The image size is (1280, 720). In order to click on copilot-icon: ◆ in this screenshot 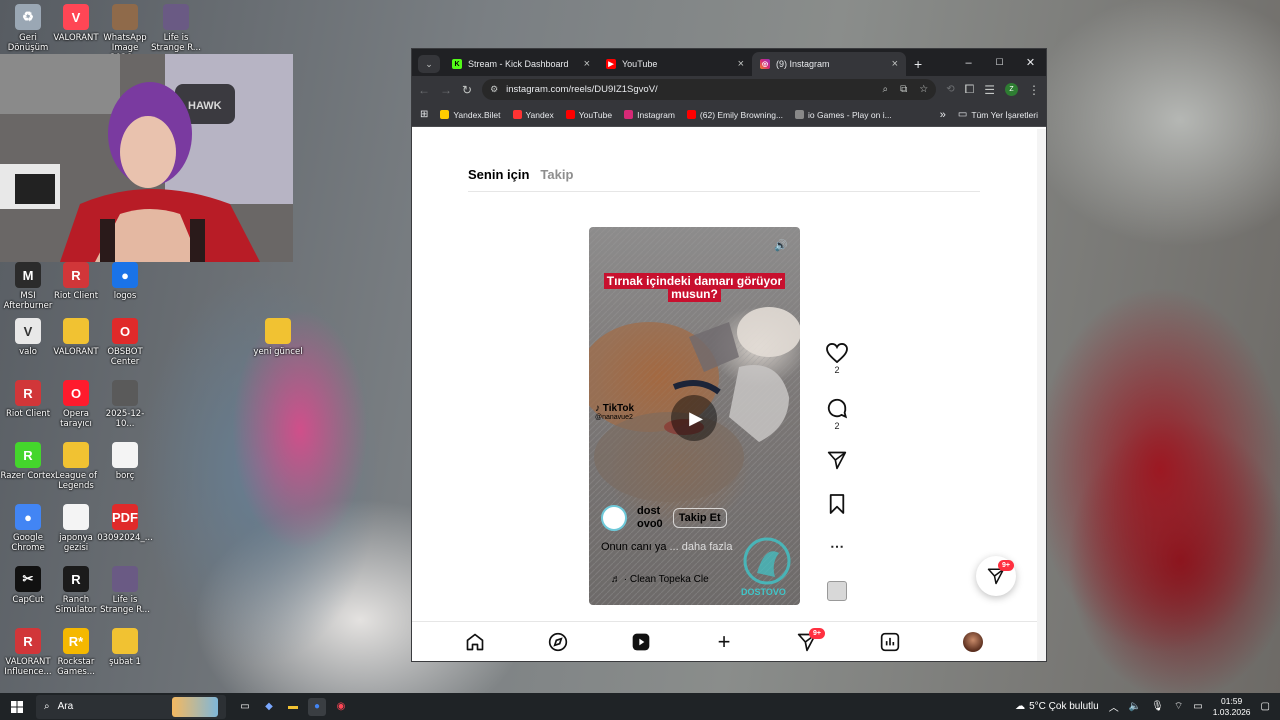, I will do `click(269, 707)`.